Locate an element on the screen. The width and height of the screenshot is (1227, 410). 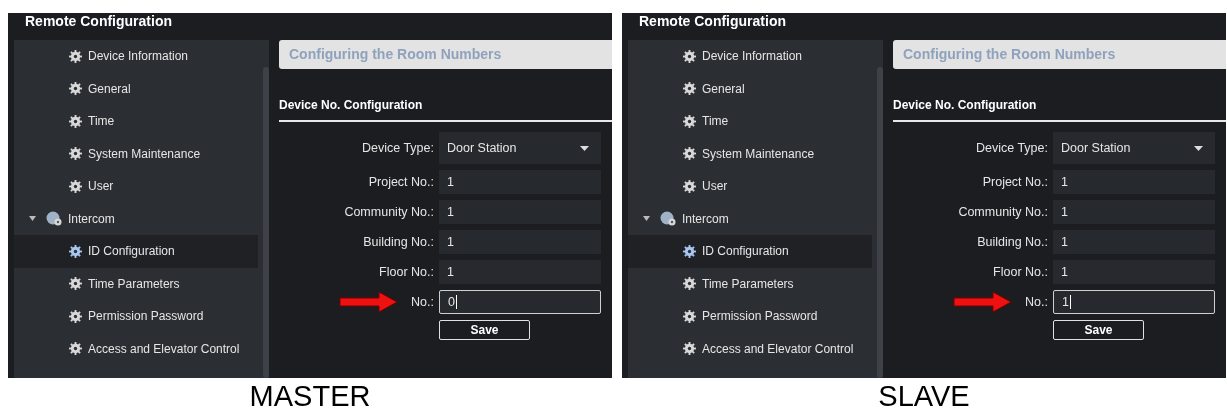
input-field: 0 is located at coordinates (520, 302).